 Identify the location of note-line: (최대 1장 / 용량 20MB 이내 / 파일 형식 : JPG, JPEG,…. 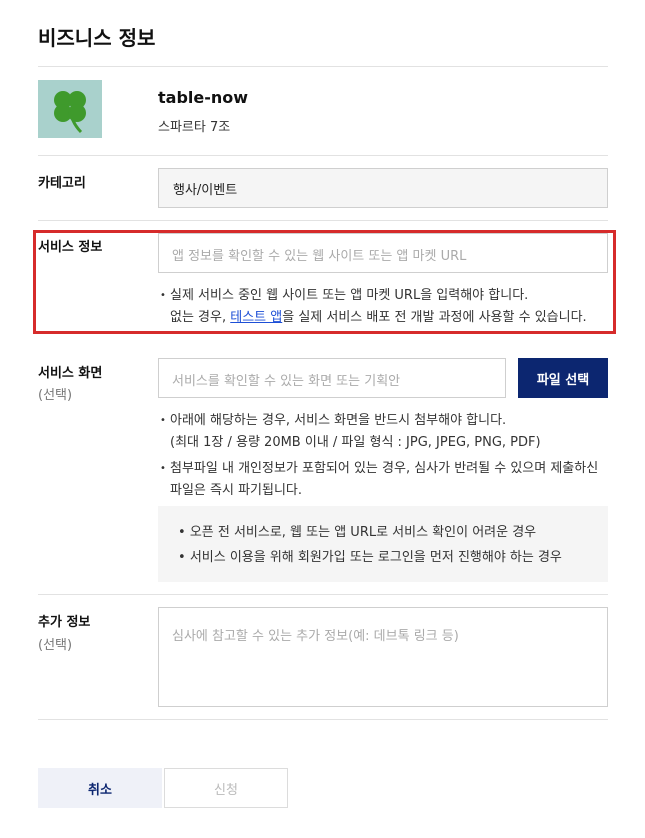
(355, 442).